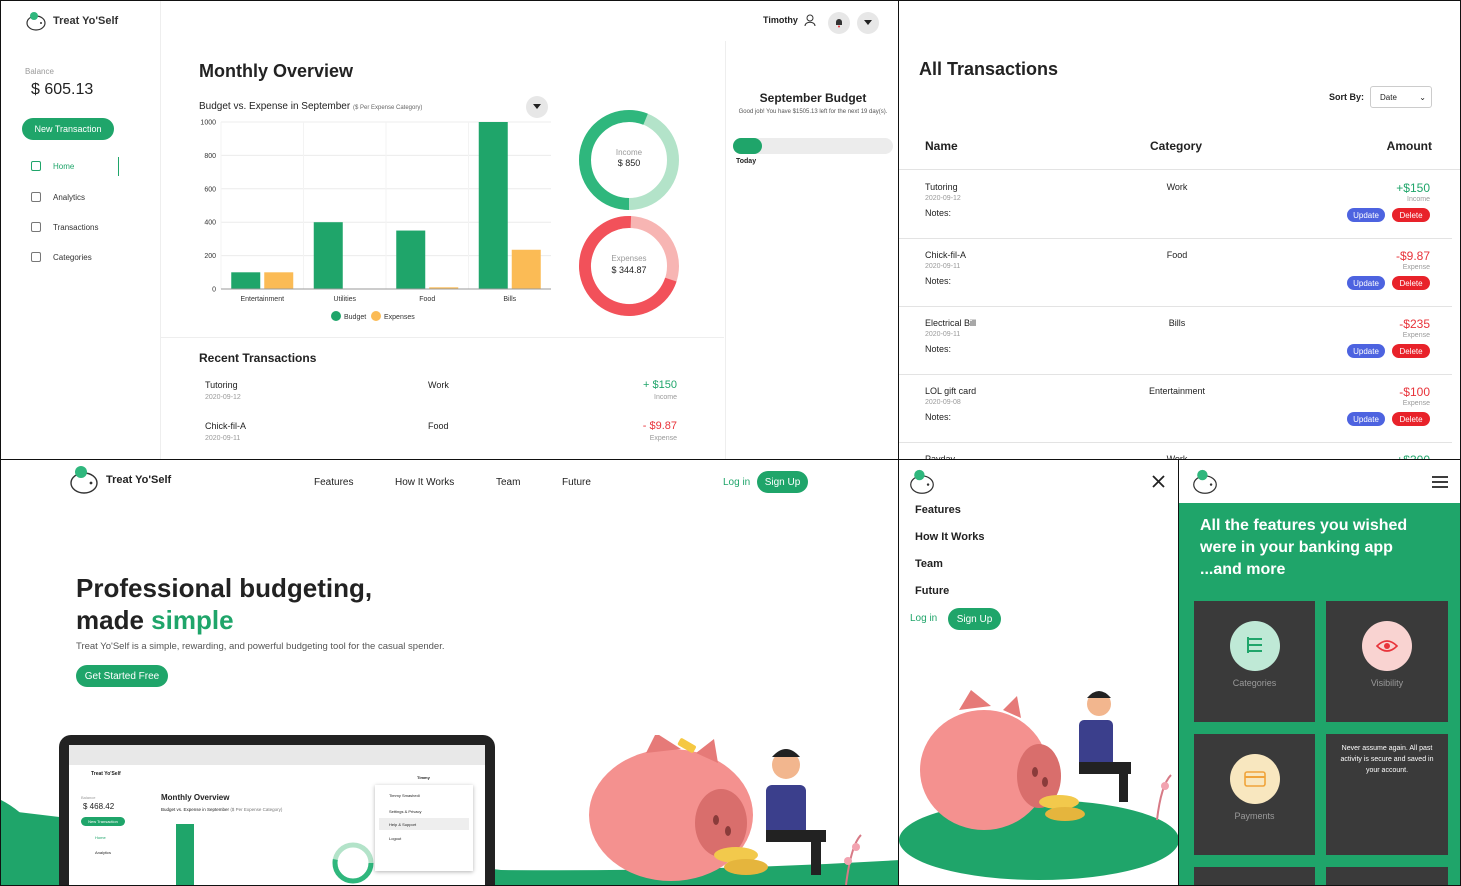 The height and width of the screenshot is (886, 1461). Describe the element at coordinates (64, 166) in the screenshot. I see `sidebar-item-label: Home` at that location.